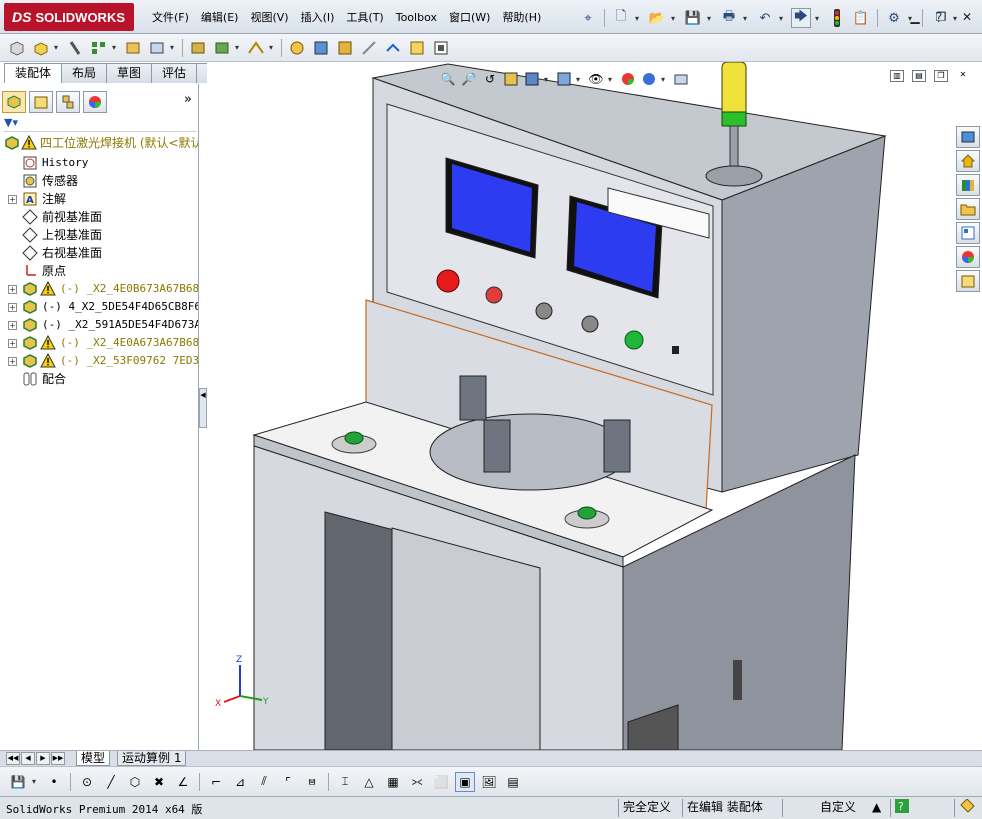 Image resolution: width=982 pixels, height=819 pixels. Describe the element at coordinates (941, 76) in the screenshot. I see `viewport-restore-icon: ❐` at that location.